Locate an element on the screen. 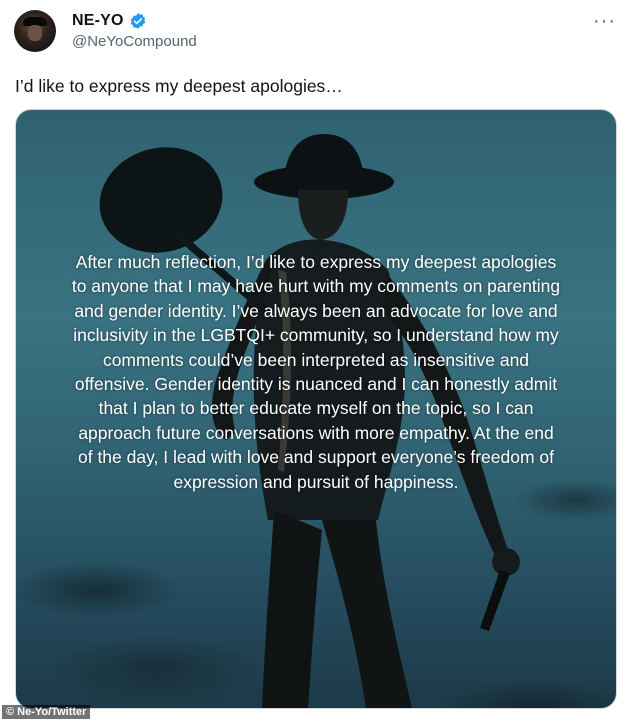 The width and height of the screenshot is (634, 721). user-handle: @NeYoCompound is located at coordinates (134, 41).